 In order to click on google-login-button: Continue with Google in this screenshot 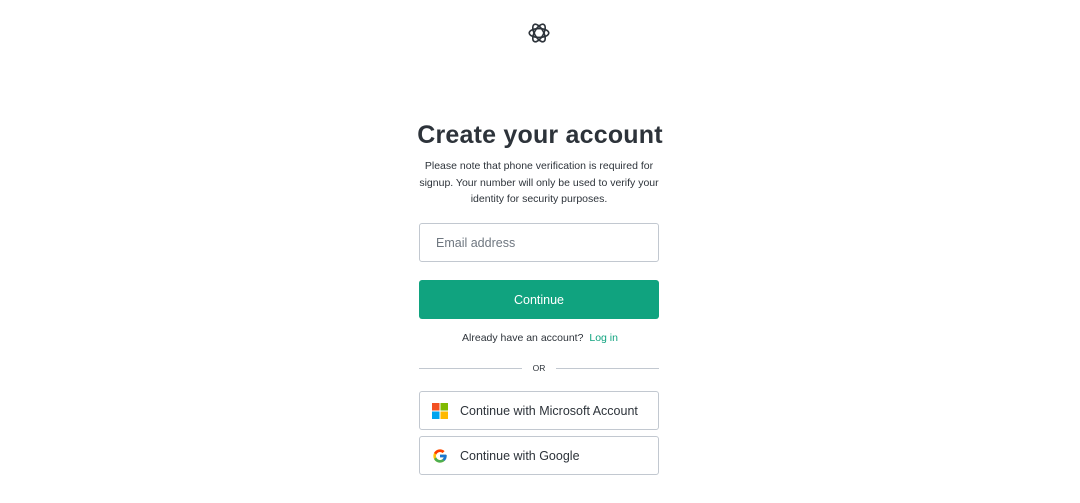, I will do `click(539, 455)`.